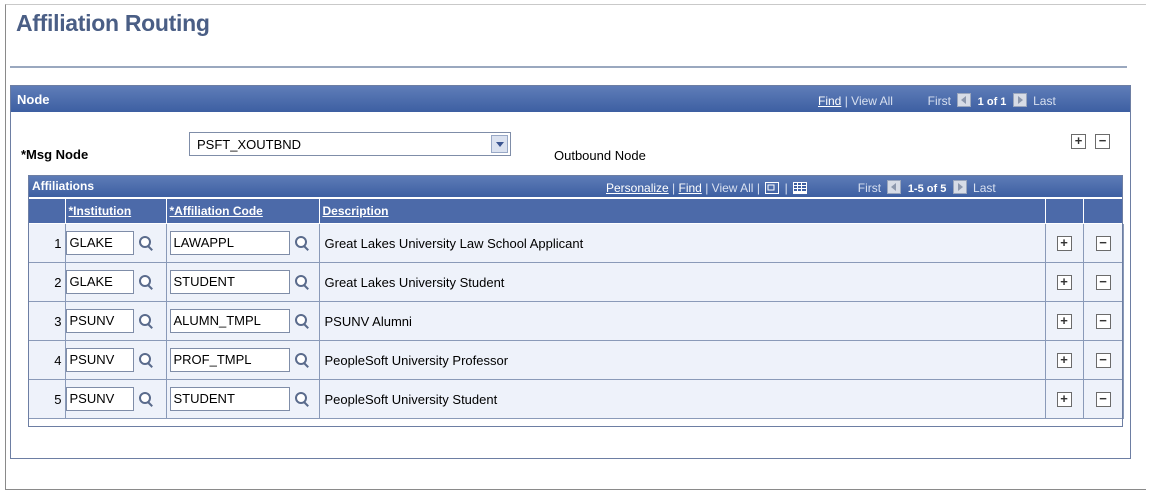 The height and width of the screenshot is (493, 1149). What do you see at coordinates (682, 399) in the screenshot?
I see `description-text: PeopleSoft University Student` at bounding box center [682, 399].